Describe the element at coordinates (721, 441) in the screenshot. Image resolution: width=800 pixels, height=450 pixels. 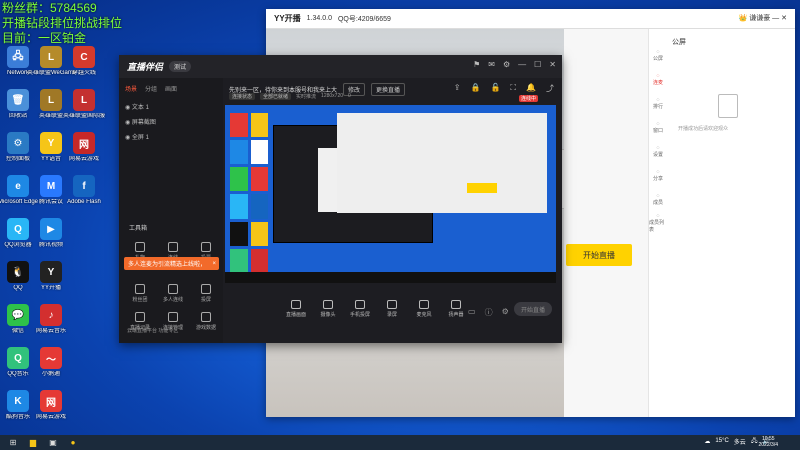
I see `weather-temp: 15°C` at that location.